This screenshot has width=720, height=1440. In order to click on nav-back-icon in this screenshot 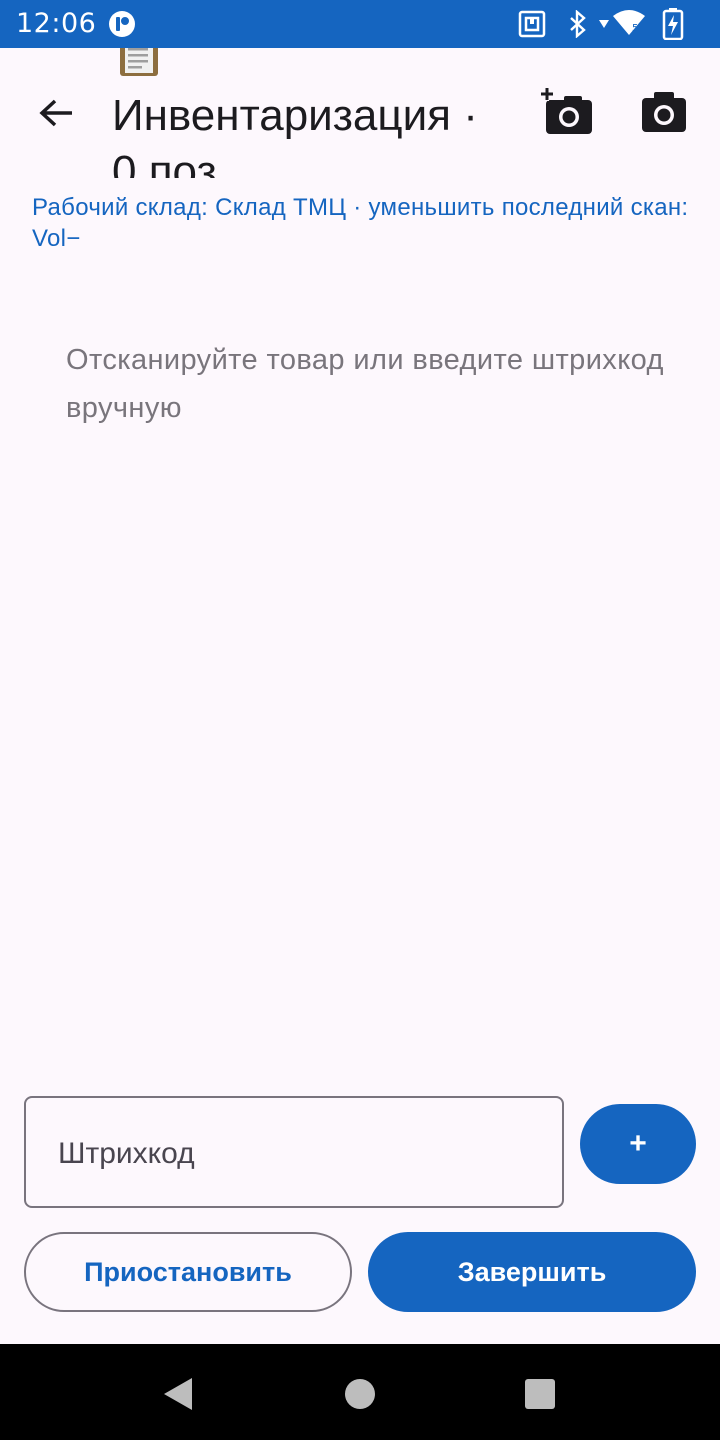, I will do `click(180, 1394)`.